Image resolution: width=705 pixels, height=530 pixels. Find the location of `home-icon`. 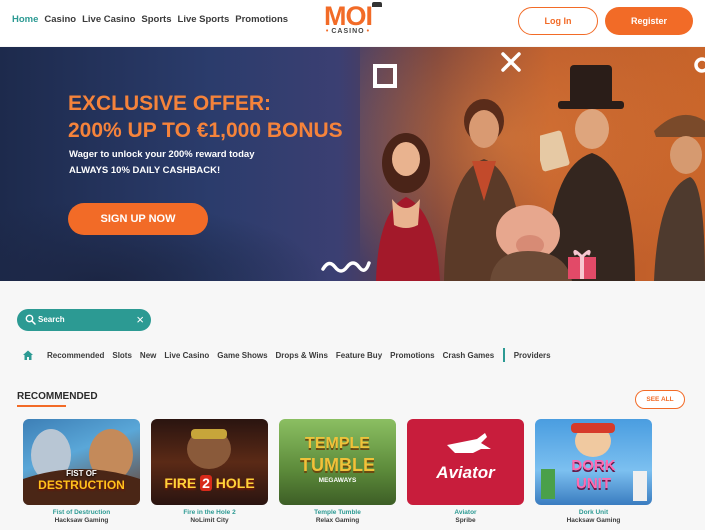

home-icon is located at coordinates (28, 355).